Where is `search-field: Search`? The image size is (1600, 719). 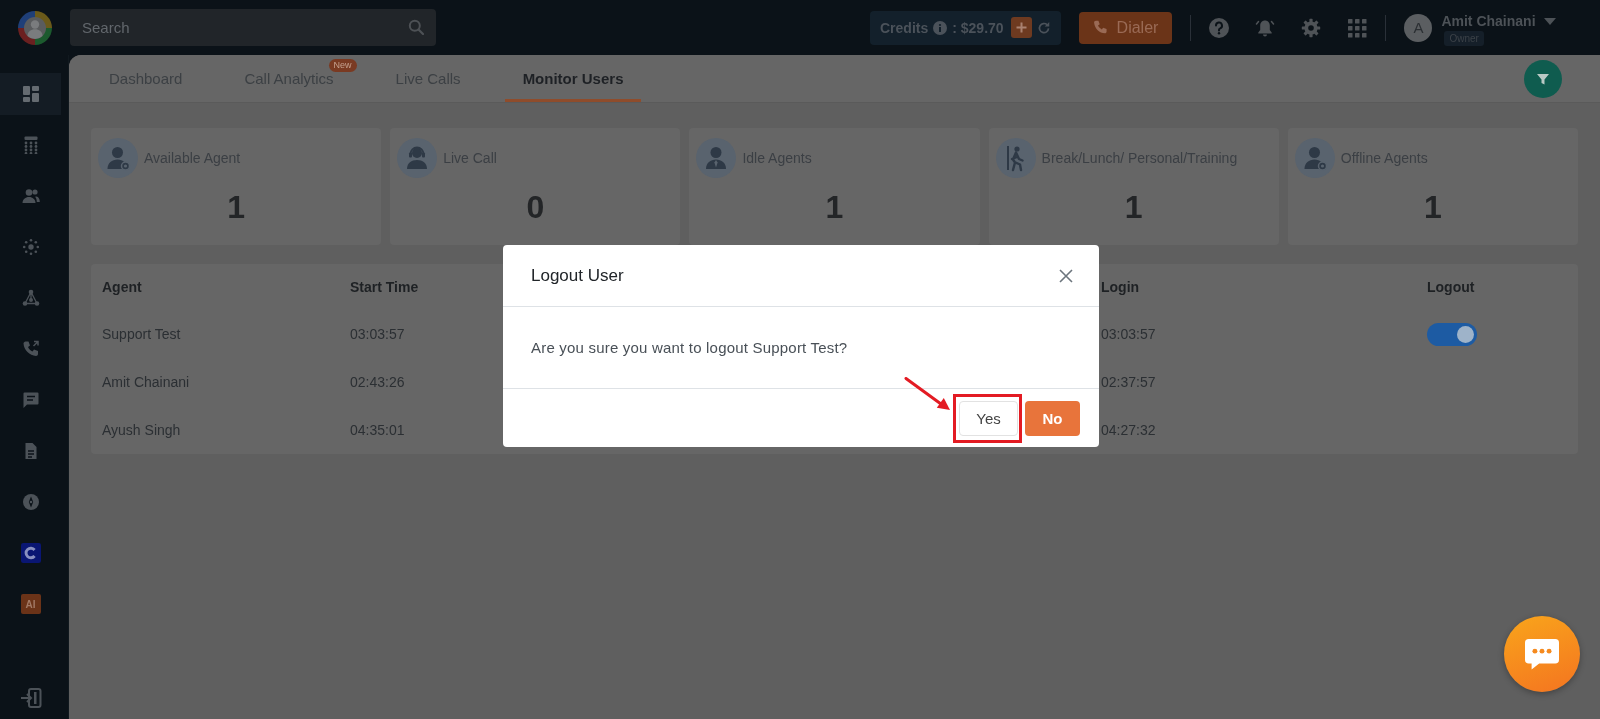
search-field: Search is located at coordinates (253, 27).